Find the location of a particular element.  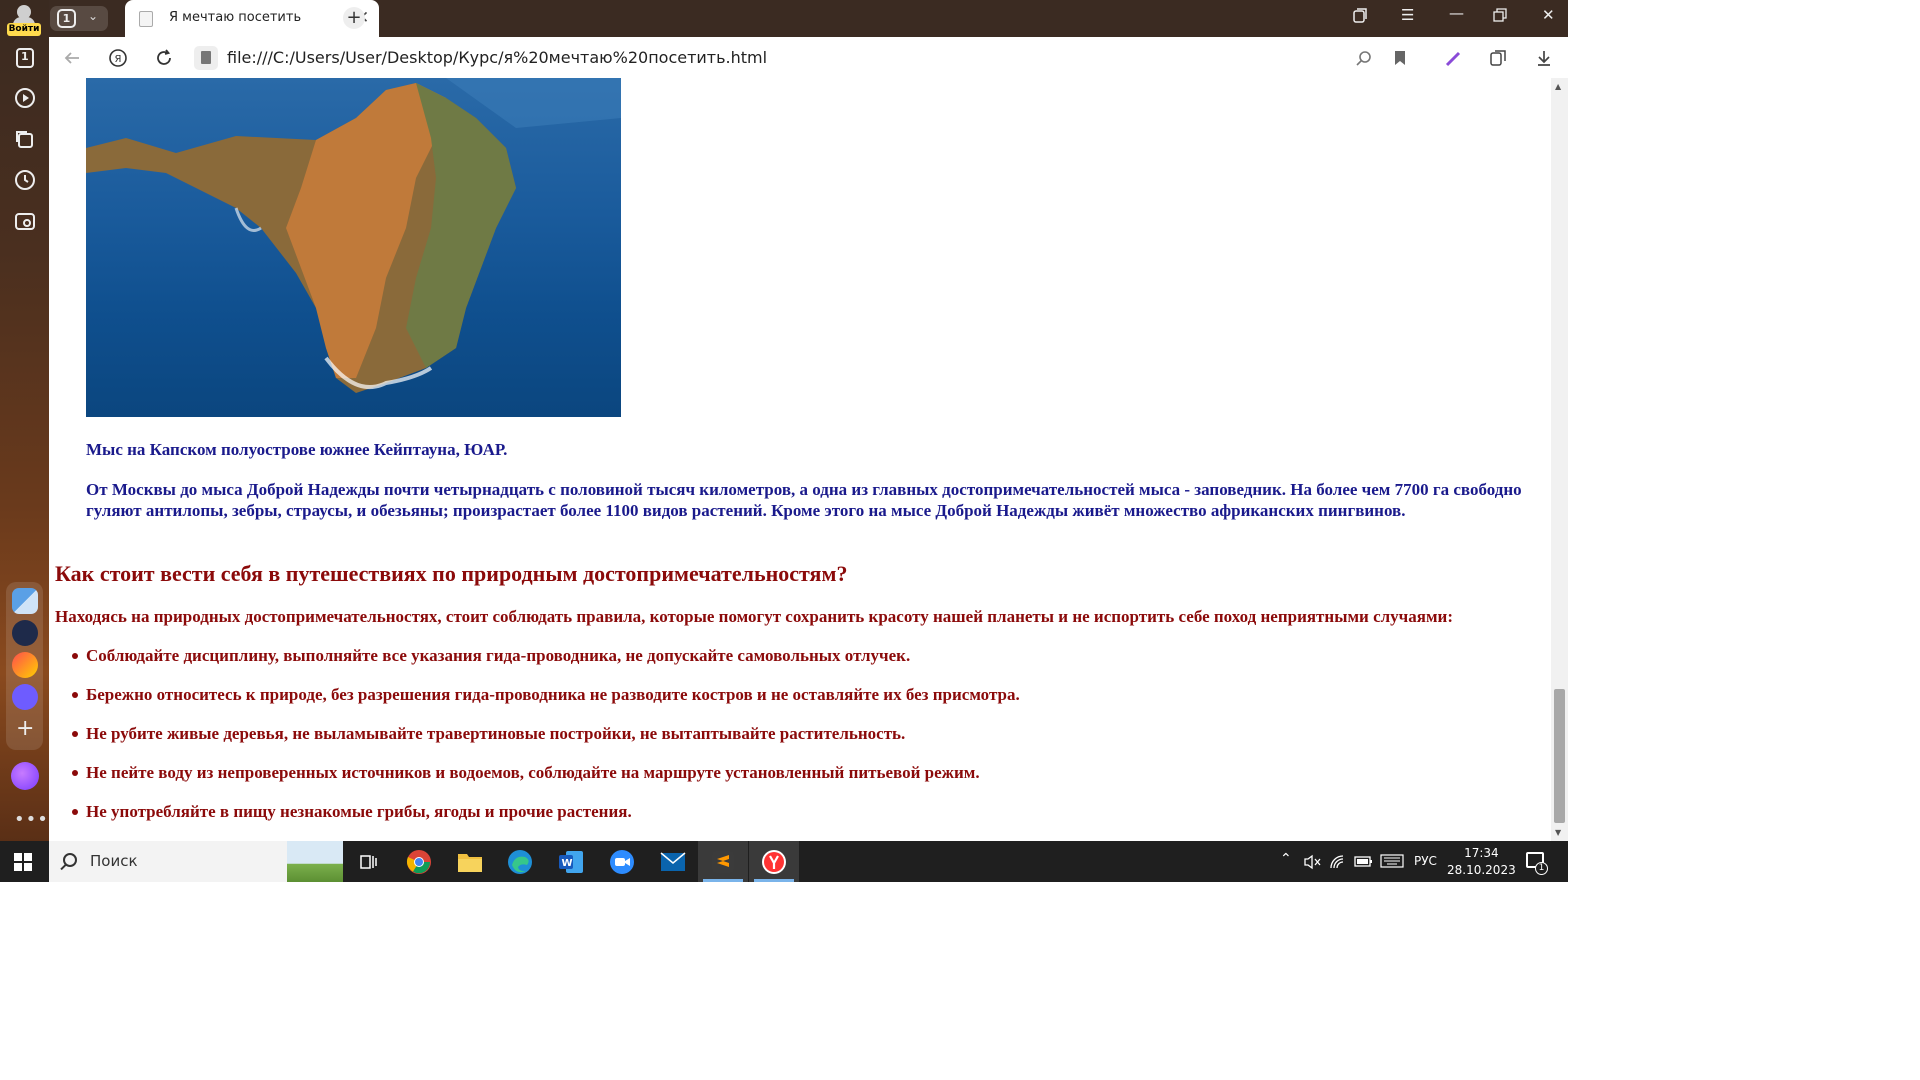

screenshot-camera-icon is located at coordinates (25, 221).